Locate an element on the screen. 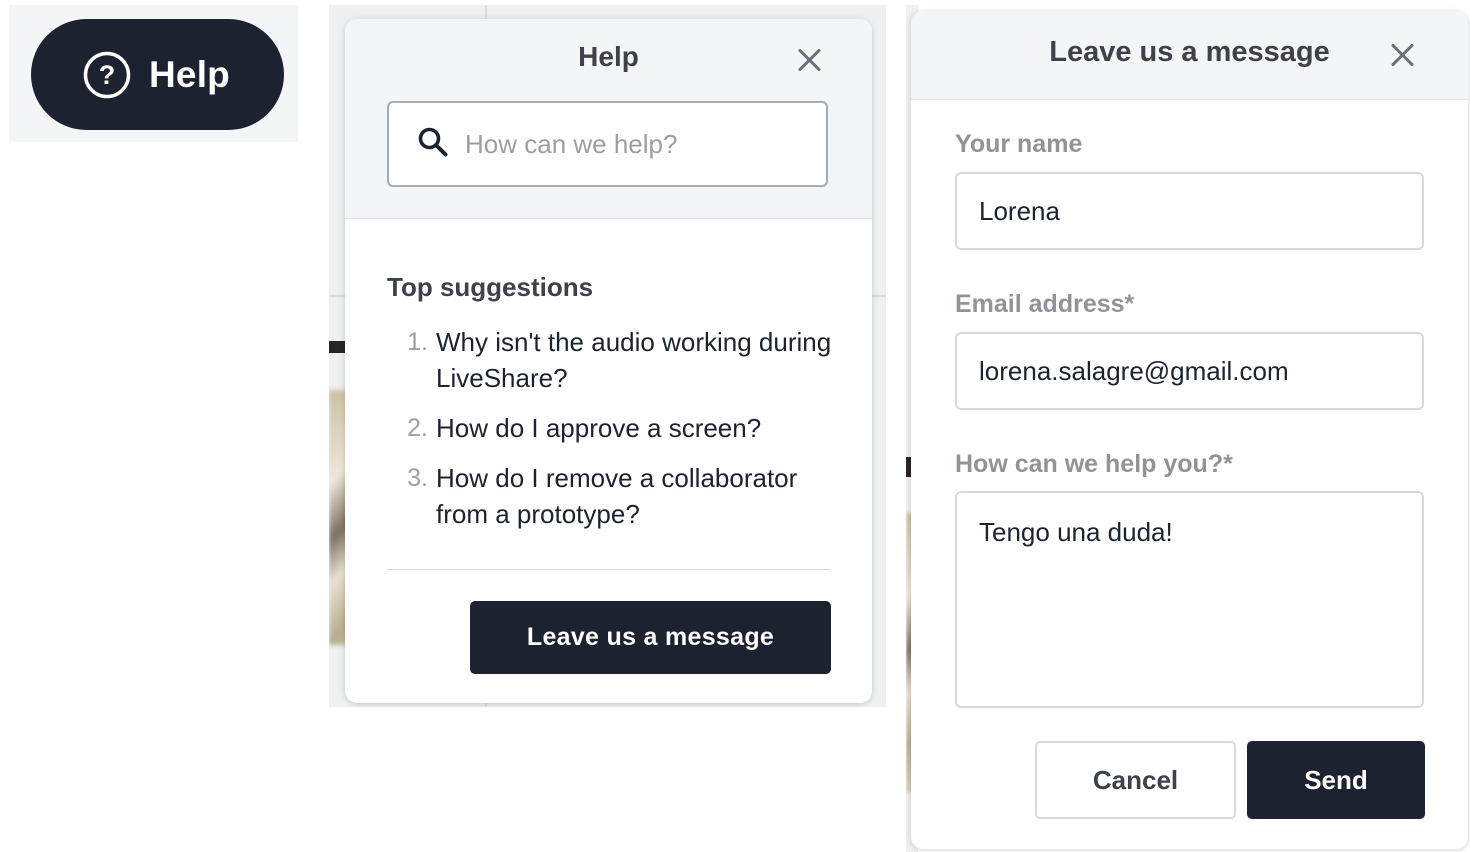 This screenshot has height=852, width=1470. cancel-button: Cancel is located at coordinates (1135, 780).